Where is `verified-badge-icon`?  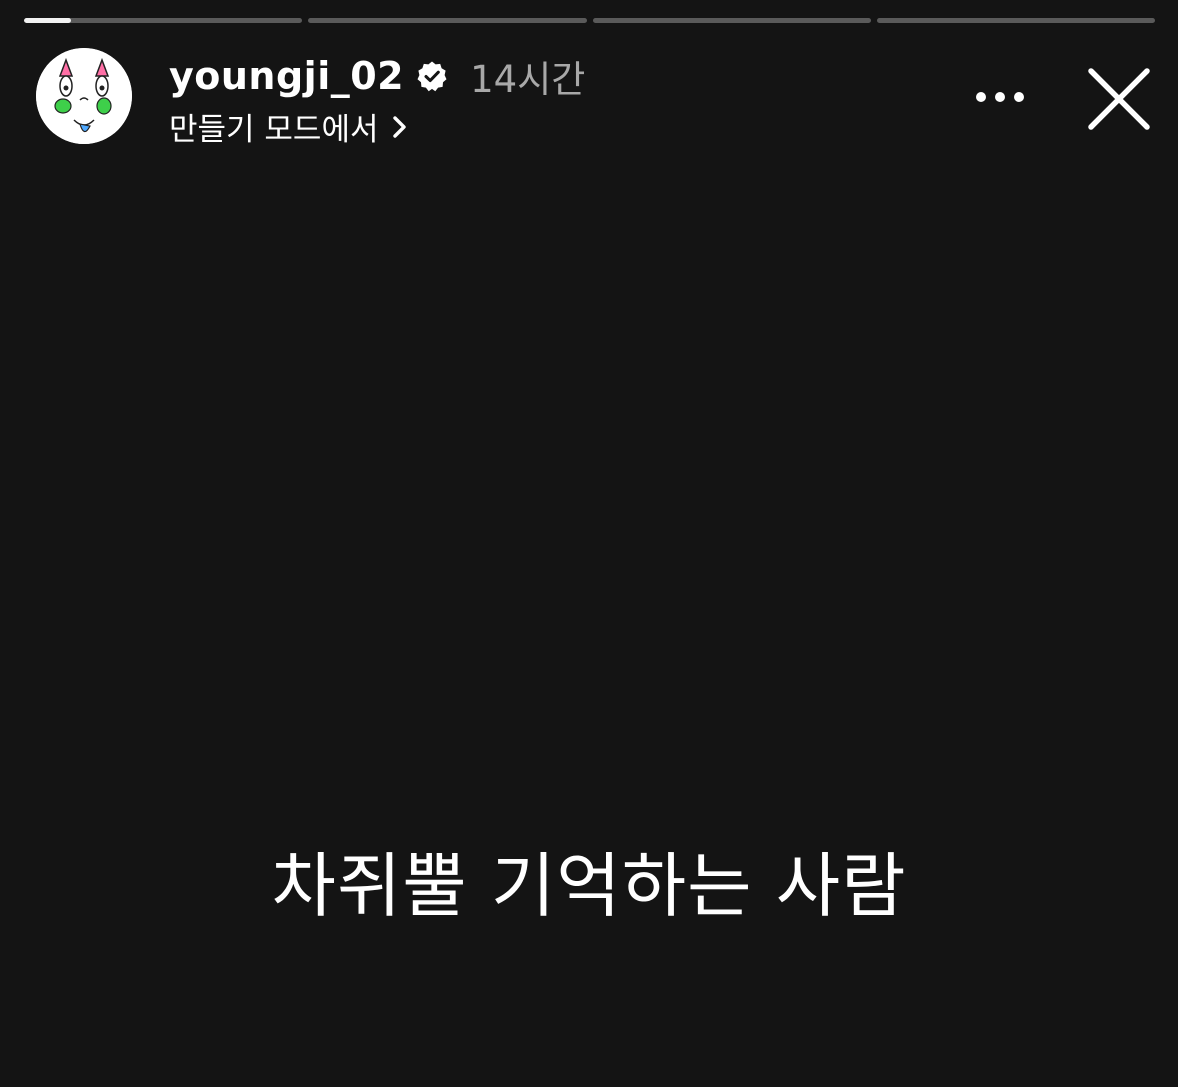
verified-badge-icon is located at coordinates (432, 76).